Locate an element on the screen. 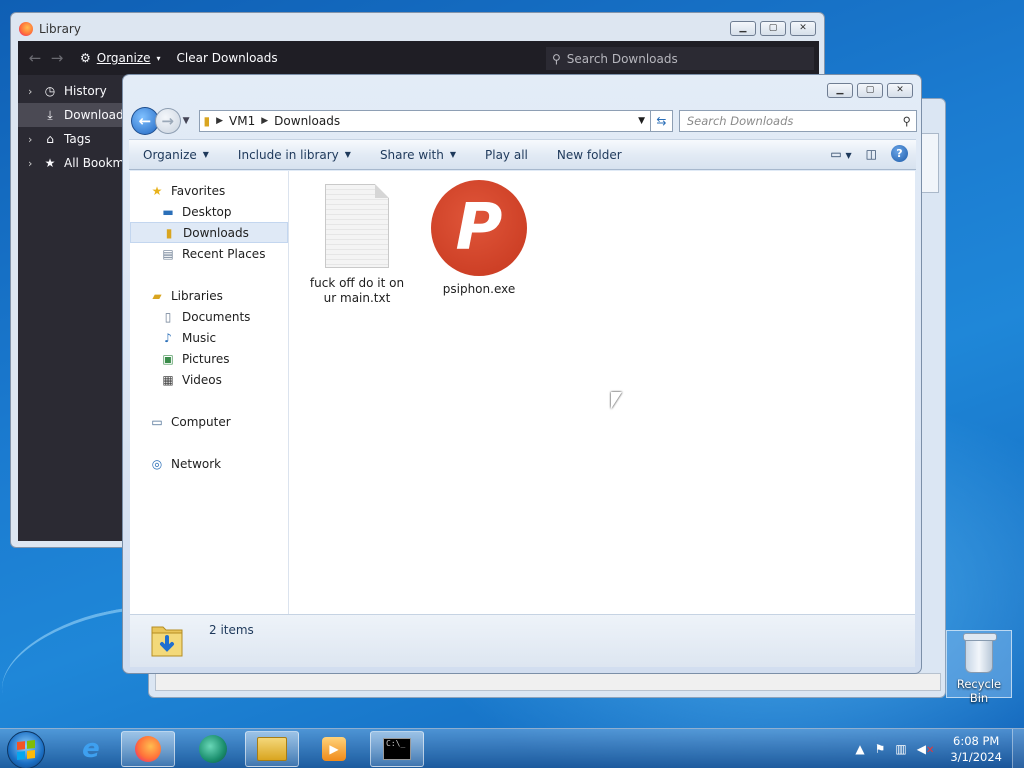 The image size is (1024, 768). pictures-icon: ▣ is located at coordinates (168, 358).